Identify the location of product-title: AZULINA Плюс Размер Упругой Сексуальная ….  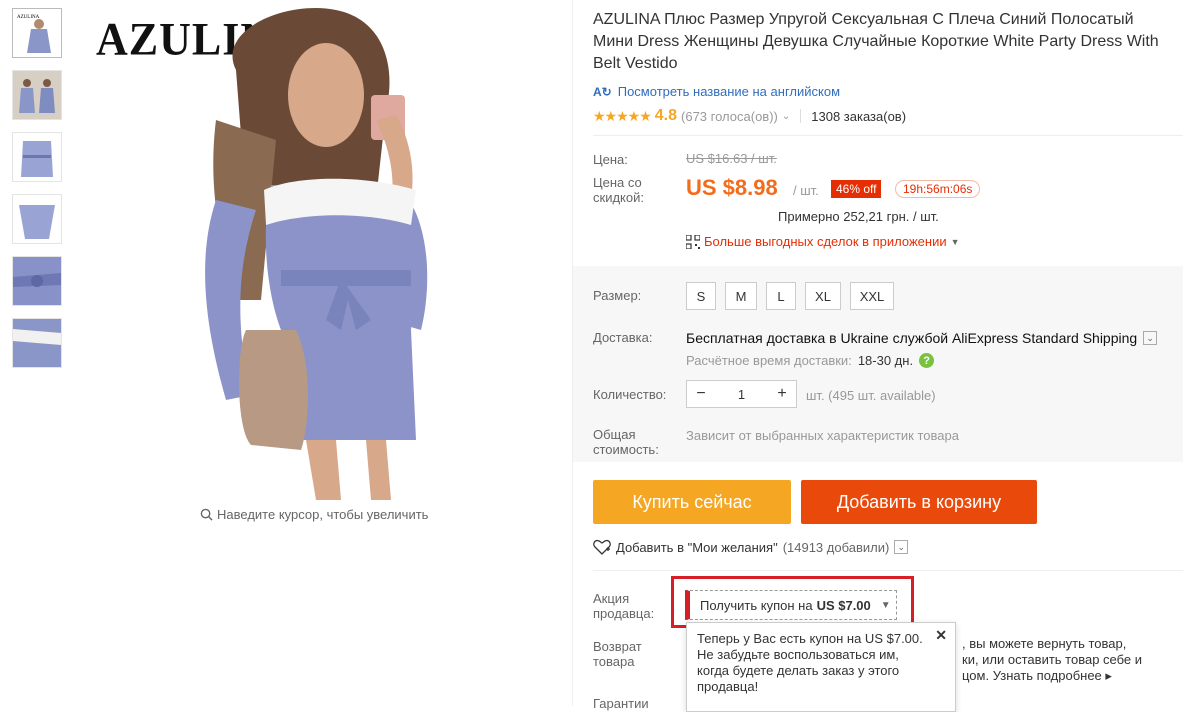
(876, 41).